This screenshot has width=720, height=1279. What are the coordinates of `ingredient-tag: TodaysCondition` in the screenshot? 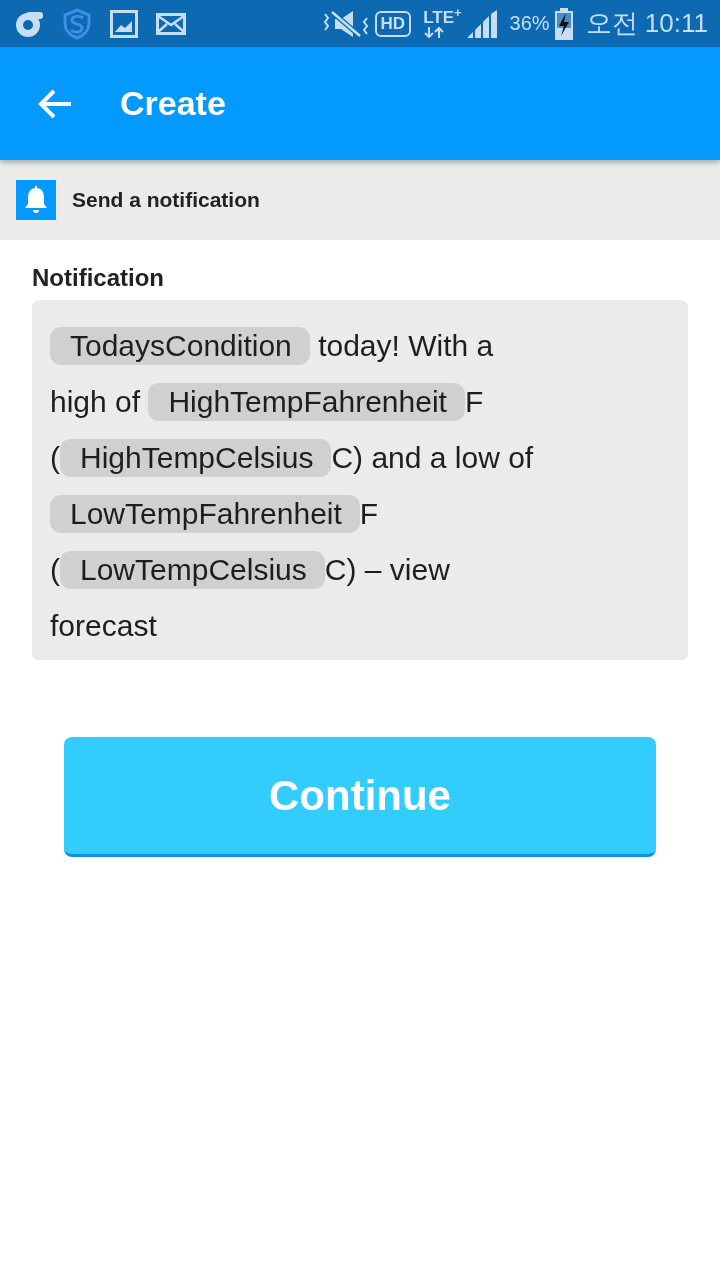 It's located at (180, 346).